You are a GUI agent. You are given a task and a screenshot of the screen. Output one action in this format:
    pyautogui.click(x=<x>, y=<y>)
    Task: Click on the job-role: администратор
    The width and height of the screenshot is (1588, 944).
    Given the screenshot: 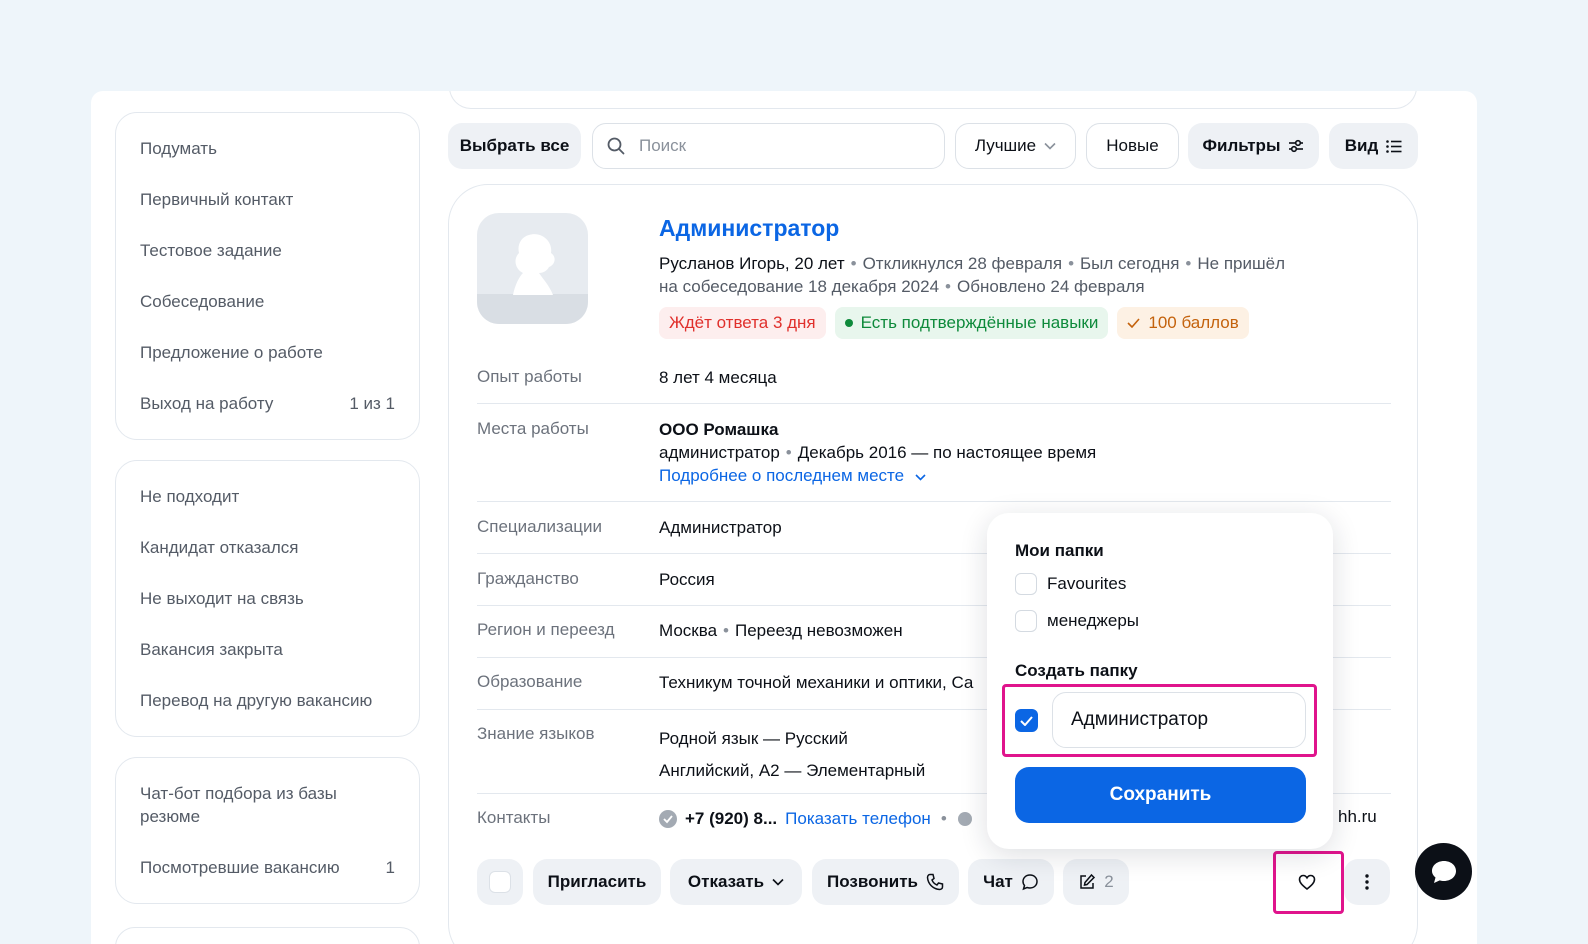 What is the action you would take?
    pyautogui.click(x=719, y=452)
    